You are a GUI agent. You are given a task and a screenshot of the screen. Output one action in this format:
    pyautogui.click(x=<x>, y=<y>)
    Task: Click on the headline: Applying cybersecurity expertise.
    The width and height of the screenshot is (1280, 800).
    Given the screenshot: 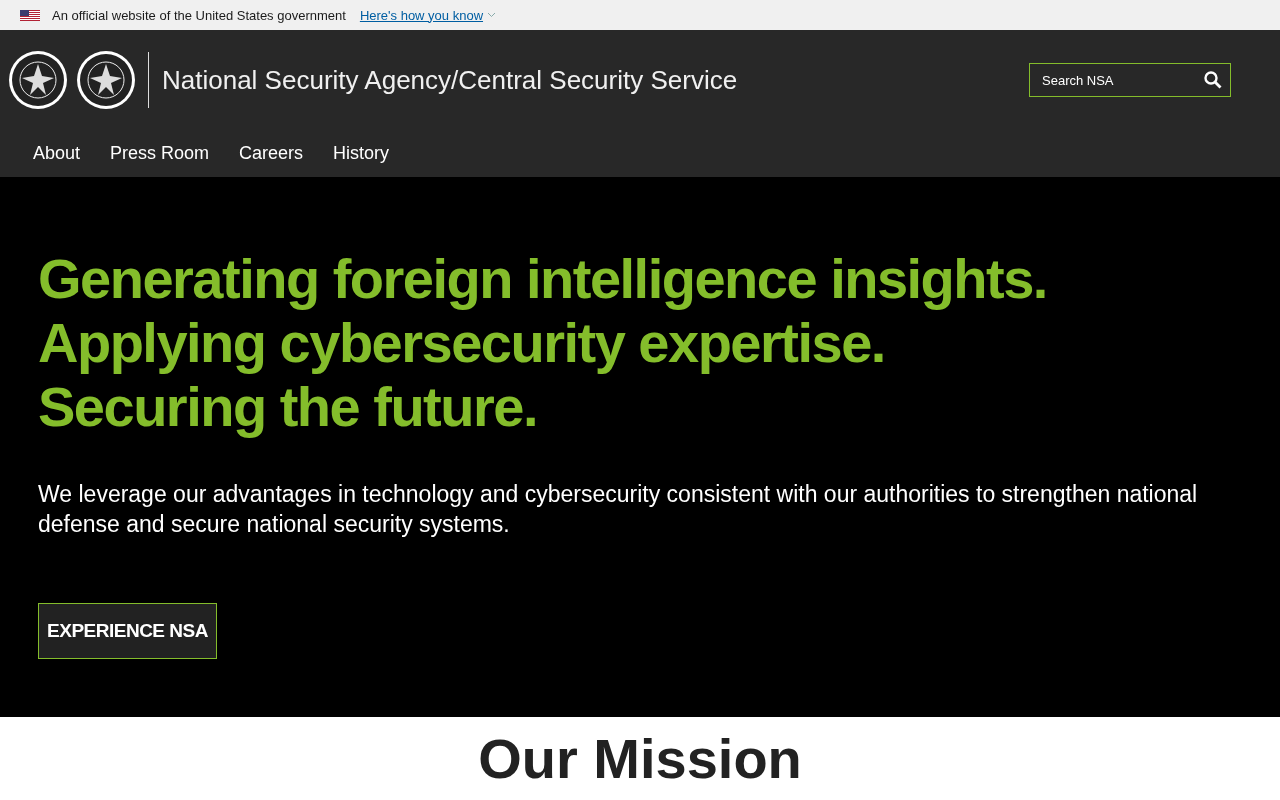 What is the action you would take?
    pyautogui.click(x=462, y=343)
    